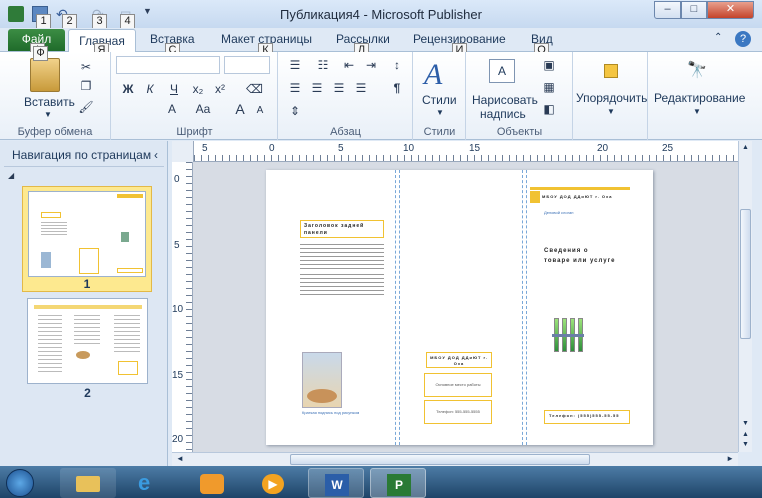 The image size is (762, 498). Describe the element at coordinates (254, 89) in the screenshot. I see `clear-formatting-icon: ⌫` at that location.